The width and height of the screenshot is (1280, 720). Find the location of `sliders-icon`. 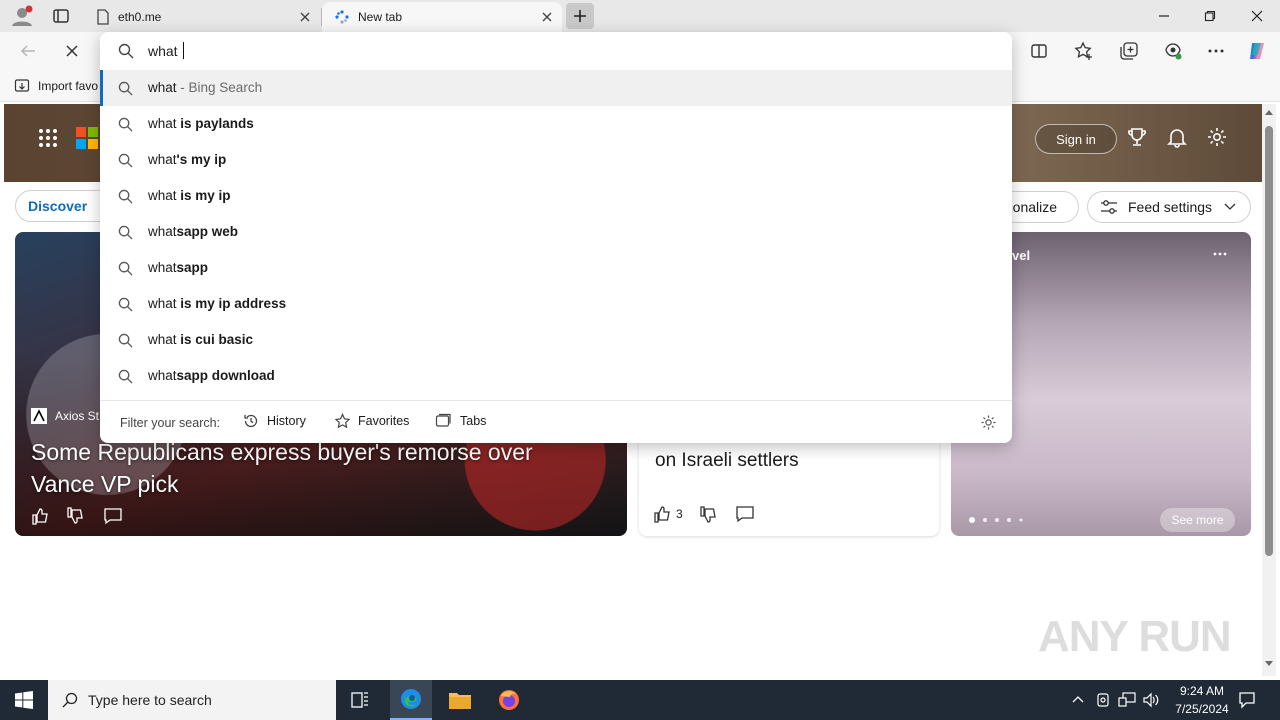

sliders-icon is located at coordinates (1109, 207).